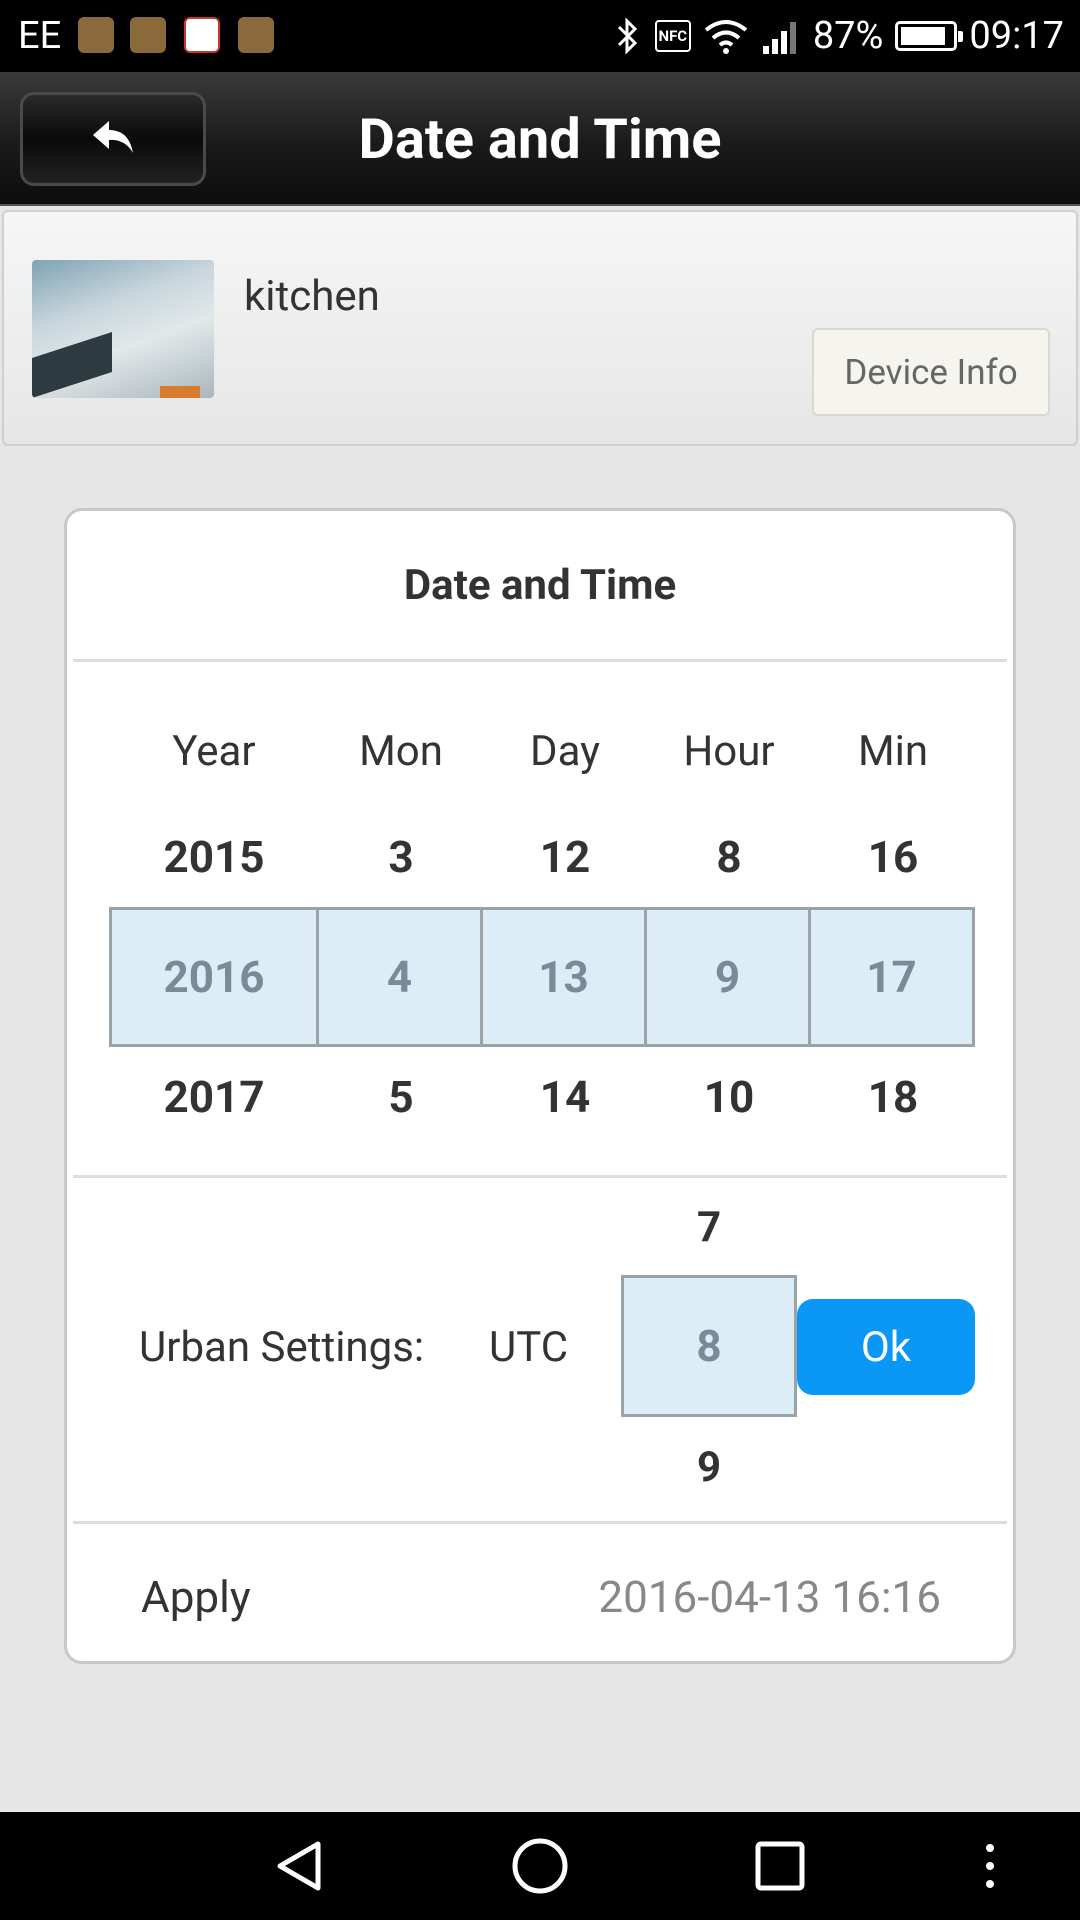 Image resolution: width=1080 pixels, height=1920 pixels. I want to click on nav-home-icon, so click(540, 1866).